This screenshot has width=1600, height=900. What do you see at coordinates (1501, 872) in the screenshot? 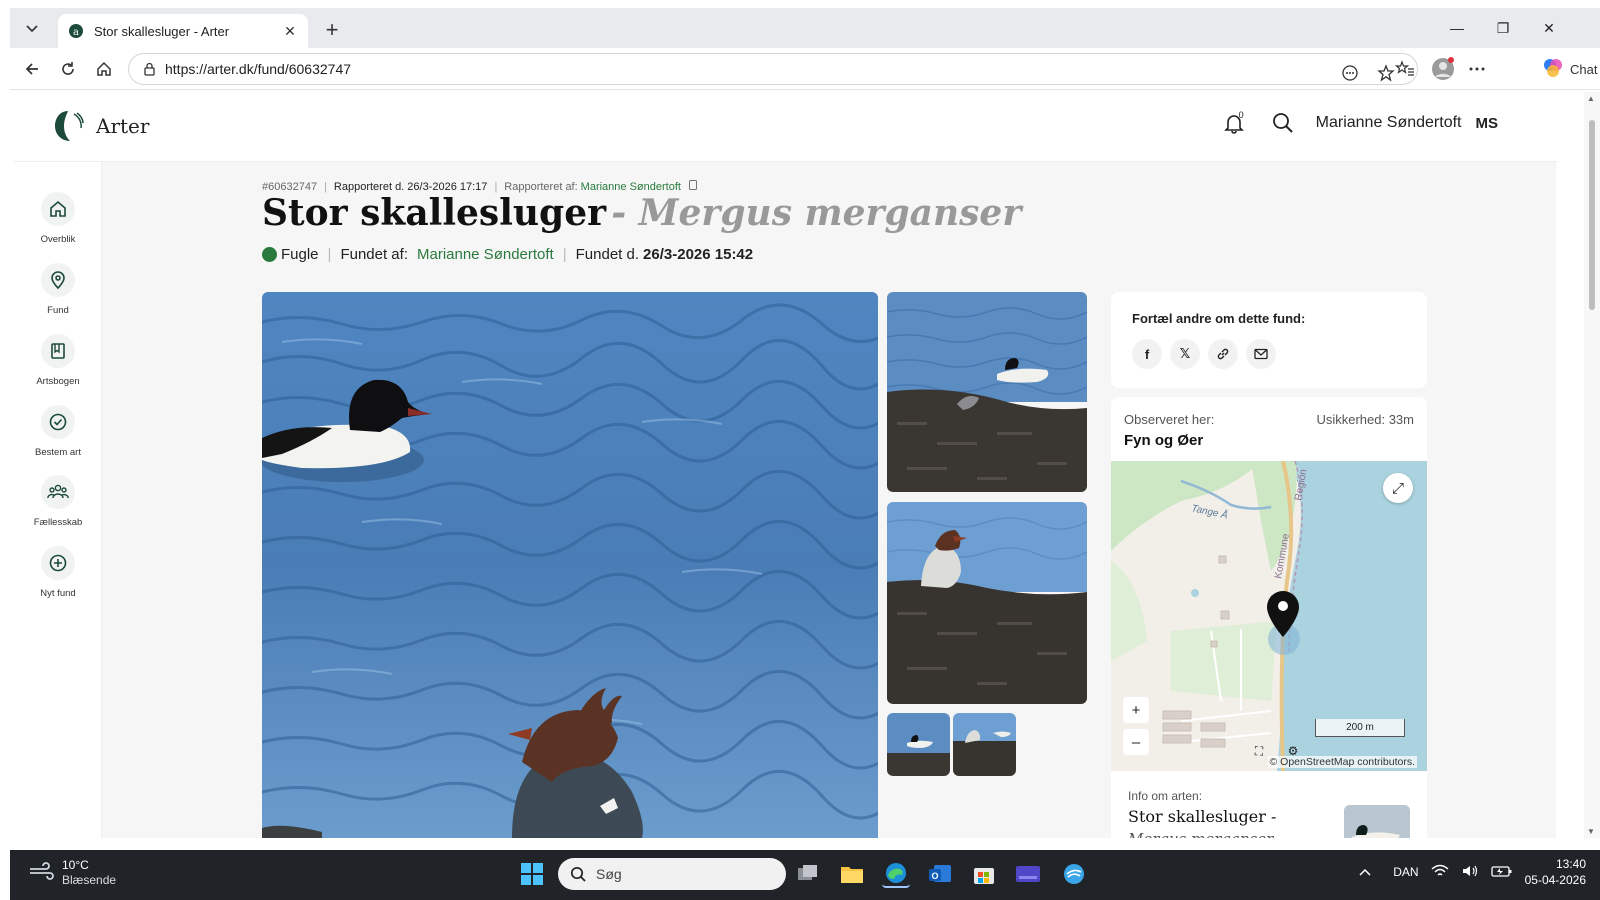
I see `battery-icon` at bounding box center [1501, 872].